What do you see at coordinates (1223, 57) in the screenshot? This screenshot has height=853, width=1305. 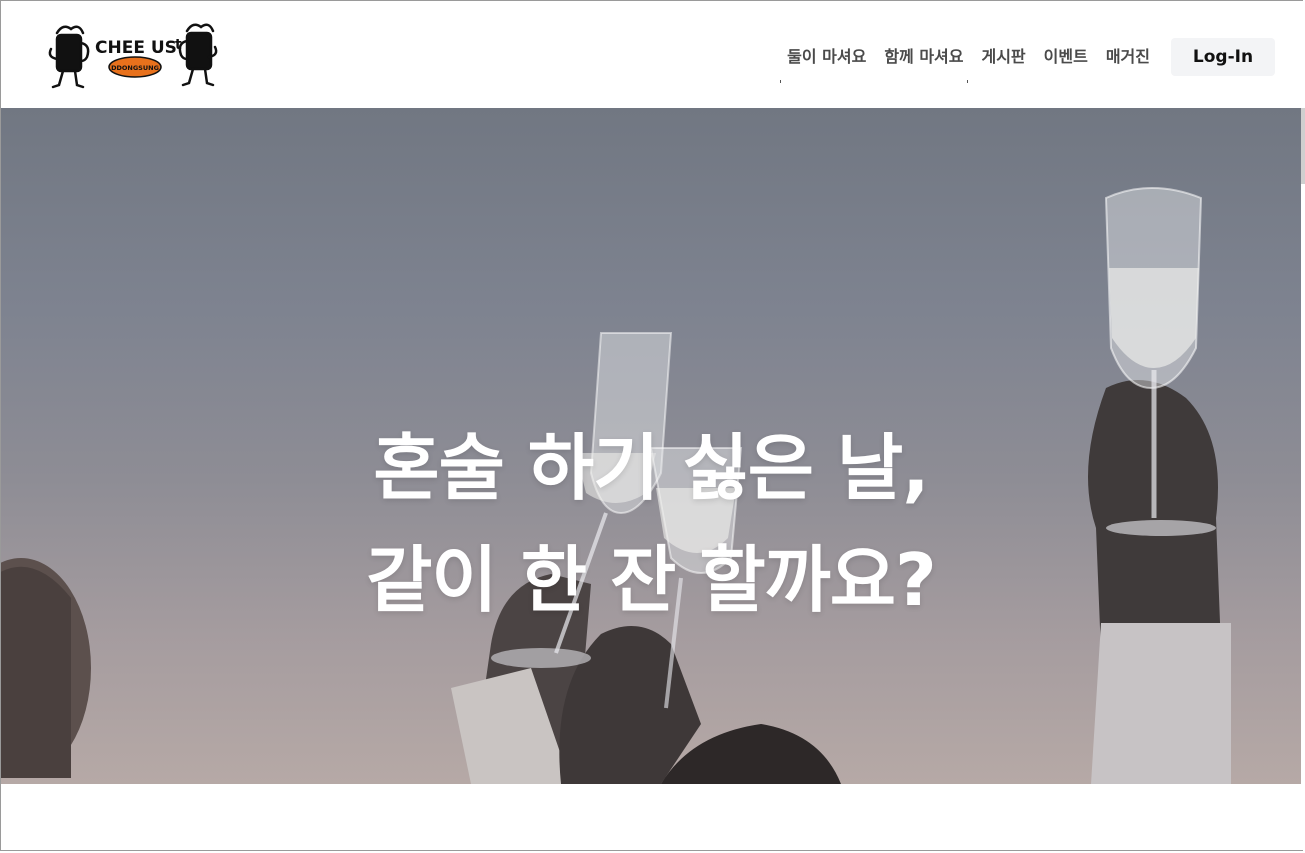 I see `login-button: Log-In` at bounding box center [1223, 57].